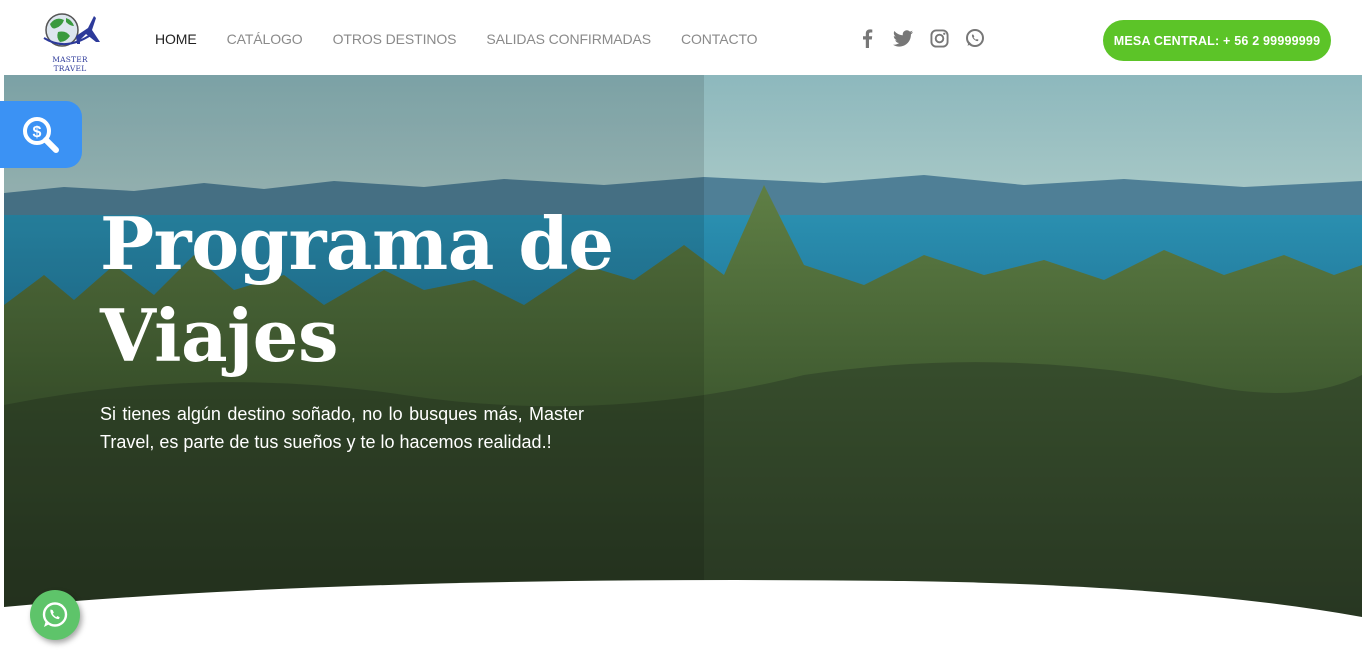  Describe the element at coordinates (176, 39) in the screenshot. I see `nav-item-home: HOME` at that location.